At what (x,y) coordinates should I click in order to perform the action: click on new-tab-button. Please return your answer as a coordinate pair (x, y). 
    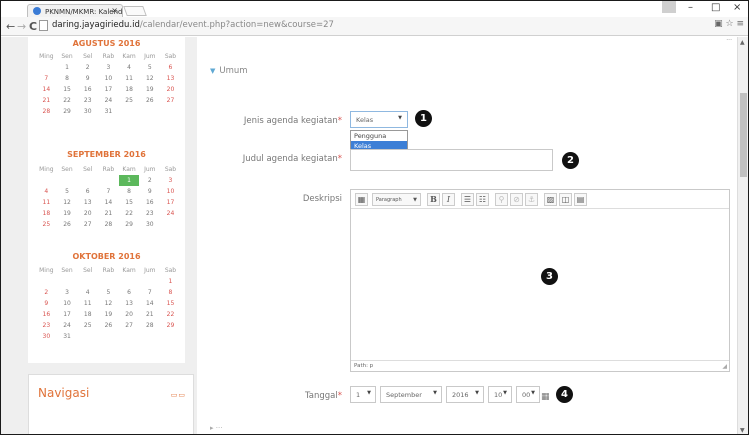
    Looking at the image, I should click on (135, 11).